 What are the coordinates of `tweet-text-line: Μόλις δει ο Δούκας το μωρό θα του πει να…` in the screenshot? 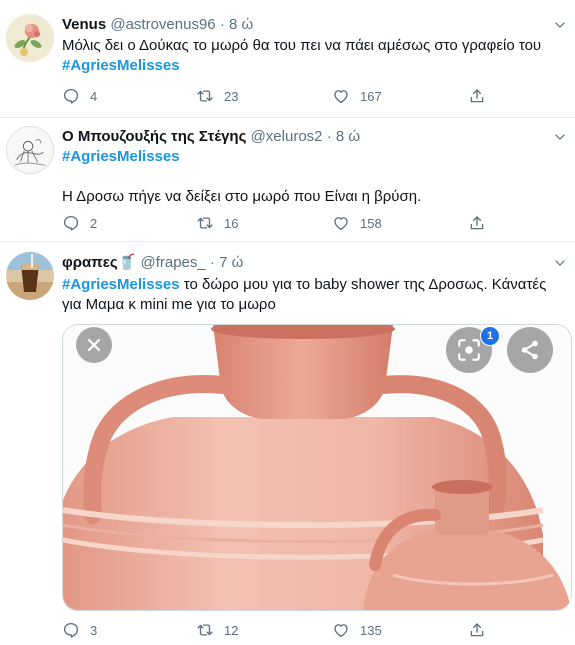 It's located at (302, 45).